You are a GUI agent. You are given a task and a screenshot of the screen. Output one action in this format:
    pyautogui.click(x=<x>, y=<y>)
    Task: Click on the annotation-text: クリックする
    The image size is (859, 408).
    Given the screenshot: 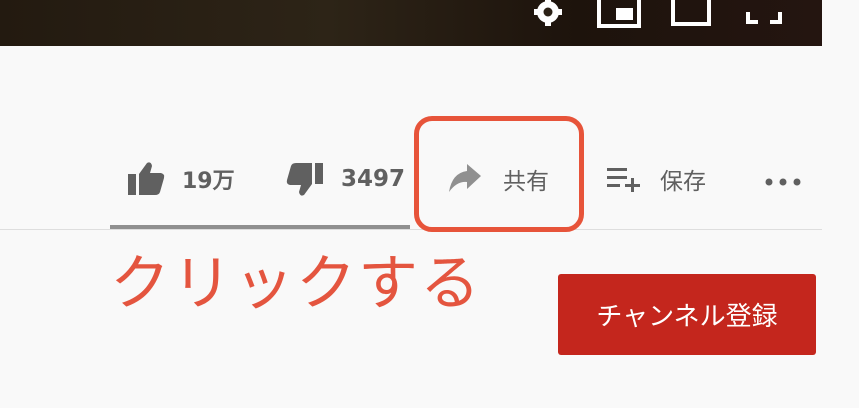 What is the action you would take?
    pyautogui.click(x=296, y=284)
    